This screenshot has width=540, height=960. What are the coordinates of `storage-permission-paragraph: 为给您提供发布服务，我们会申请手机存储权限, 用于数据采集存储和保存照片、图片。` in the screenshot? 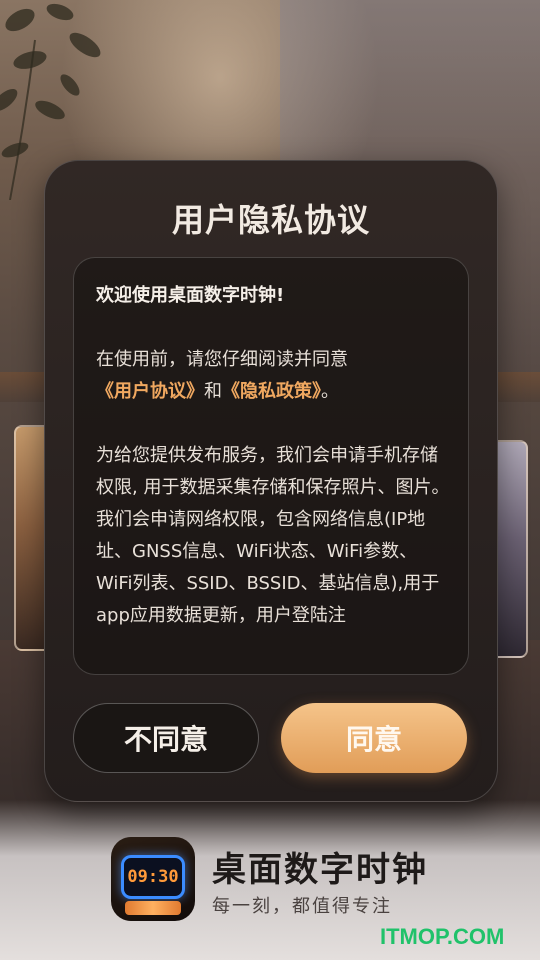 It's located at (273, 471).